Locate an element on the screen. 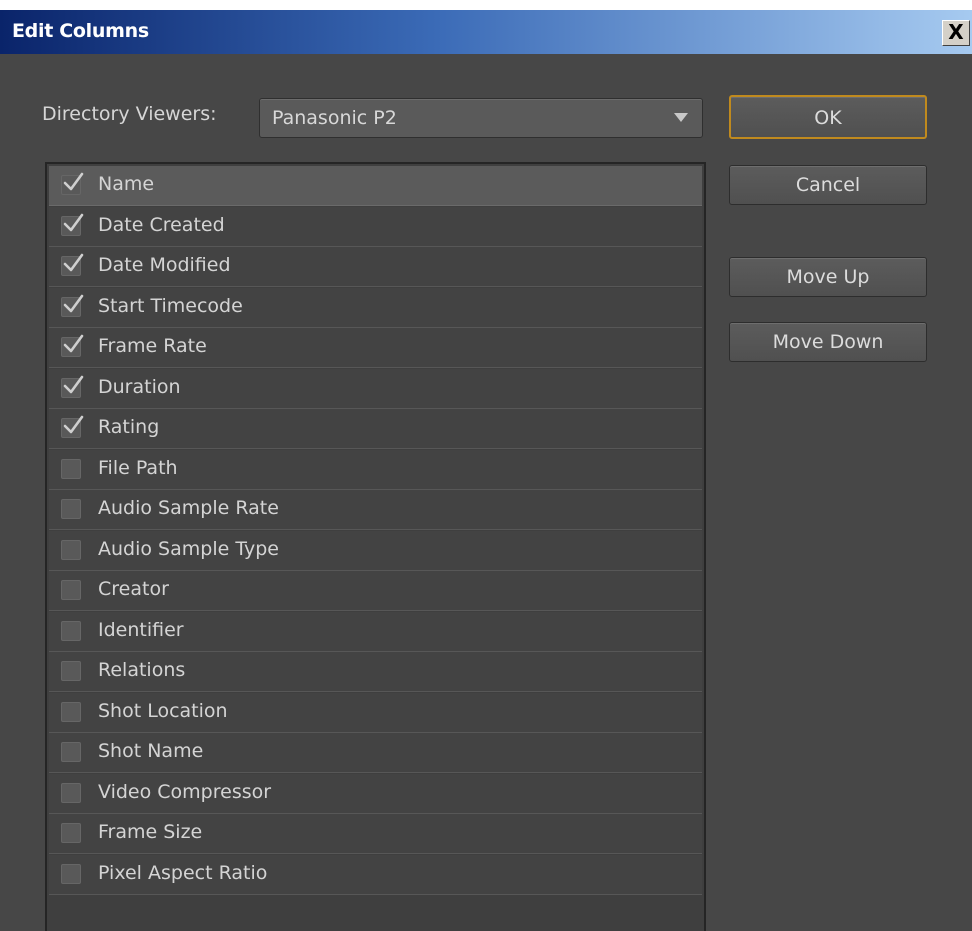 This screenshot has width=972, height=931. column-row: Frame Size is located at coordinates (375, 834).